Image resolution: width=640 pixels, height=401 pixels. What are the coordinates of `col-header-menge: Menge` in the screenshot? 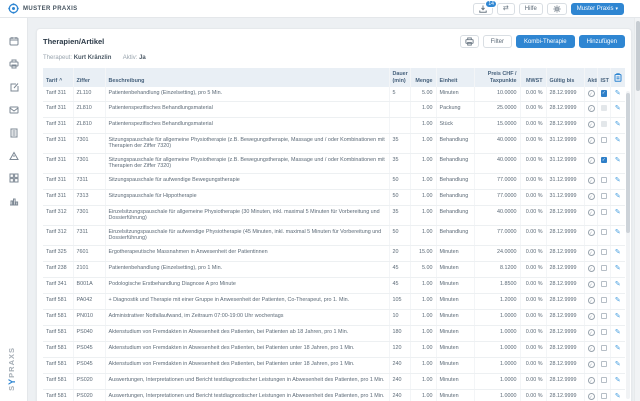 It's located at (422, 77).